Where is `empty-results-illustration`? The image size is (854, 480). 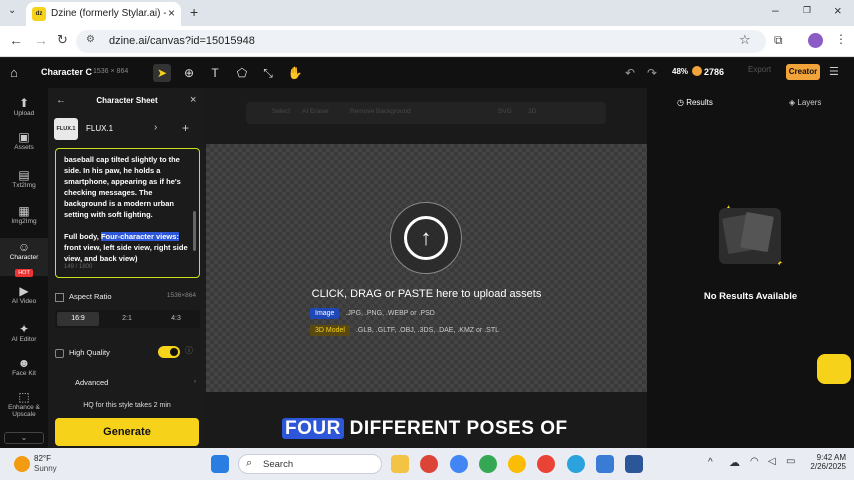
empty-results-illustration is located at coordinates (750, 236).